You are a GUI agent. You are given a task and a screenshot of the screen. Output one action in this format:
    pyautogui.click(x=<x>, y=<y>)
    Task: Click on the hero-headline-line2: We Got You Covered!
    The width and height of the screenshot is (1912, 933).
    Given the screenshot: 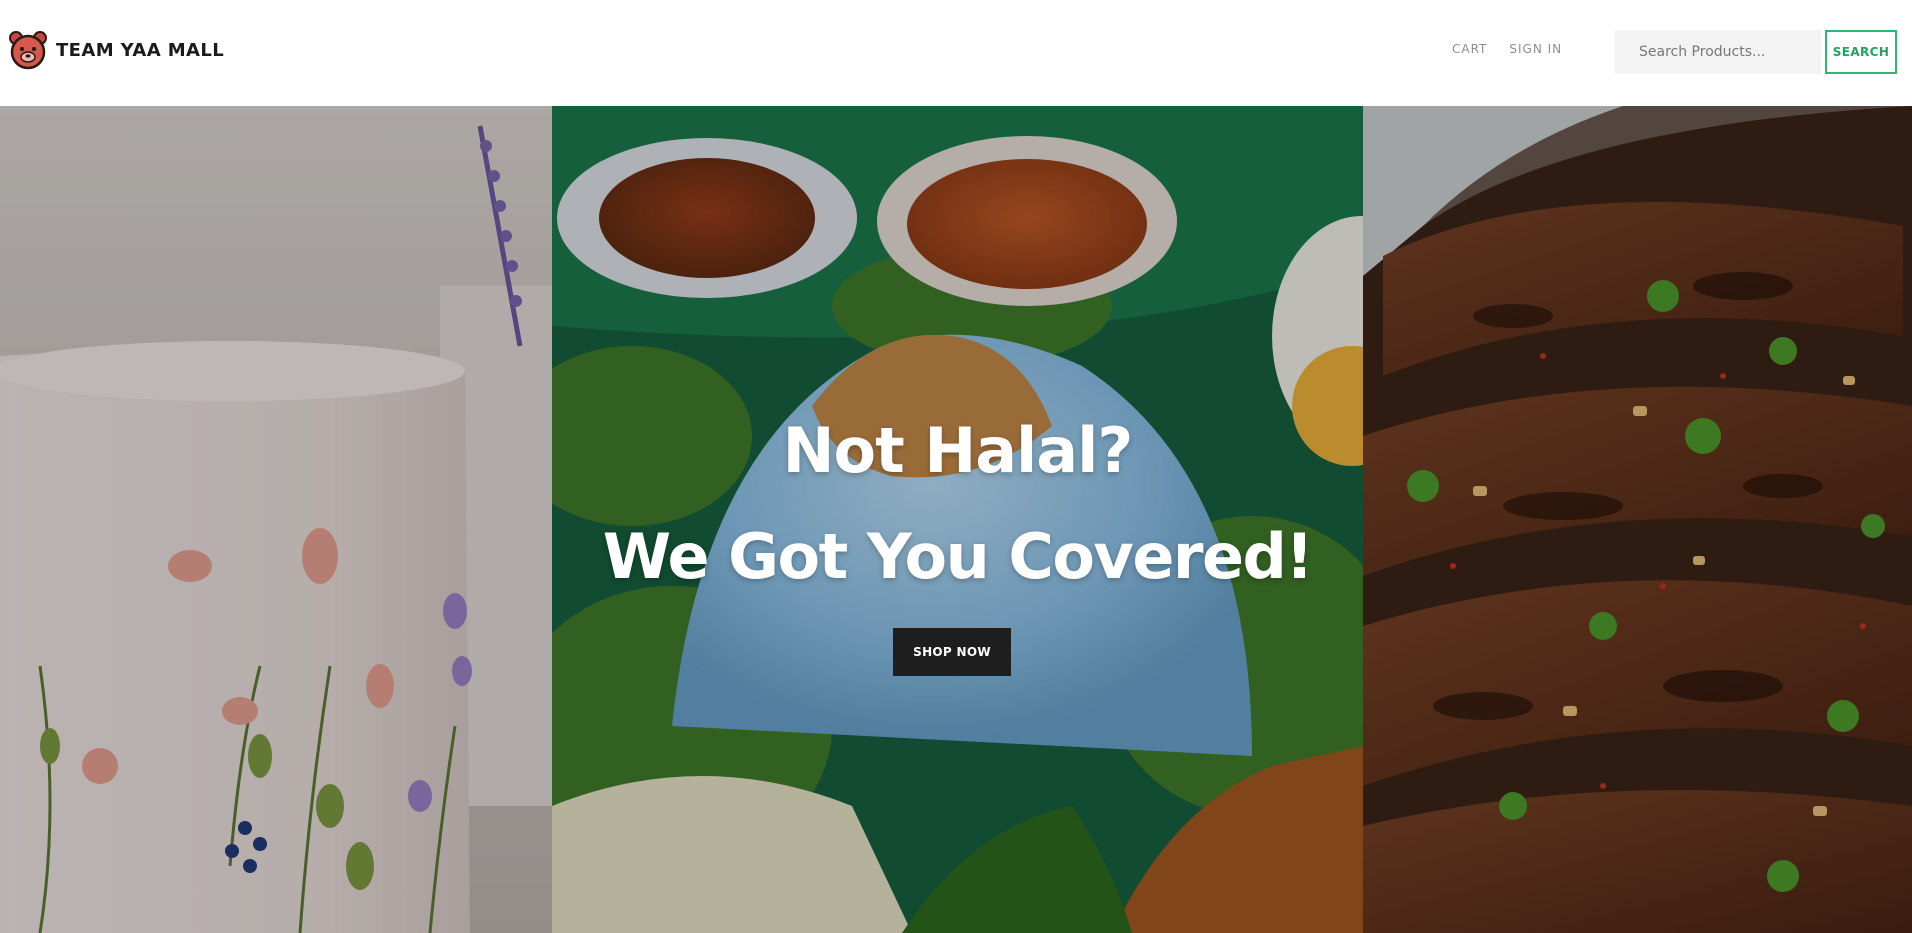 What is the action you would take?
    pyautogui.click(x=958, y=556)
    